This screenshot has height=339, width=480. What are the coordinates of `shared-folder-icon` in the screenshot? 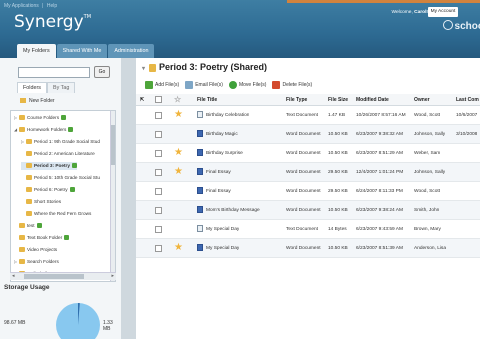 It's located at (74, 166).